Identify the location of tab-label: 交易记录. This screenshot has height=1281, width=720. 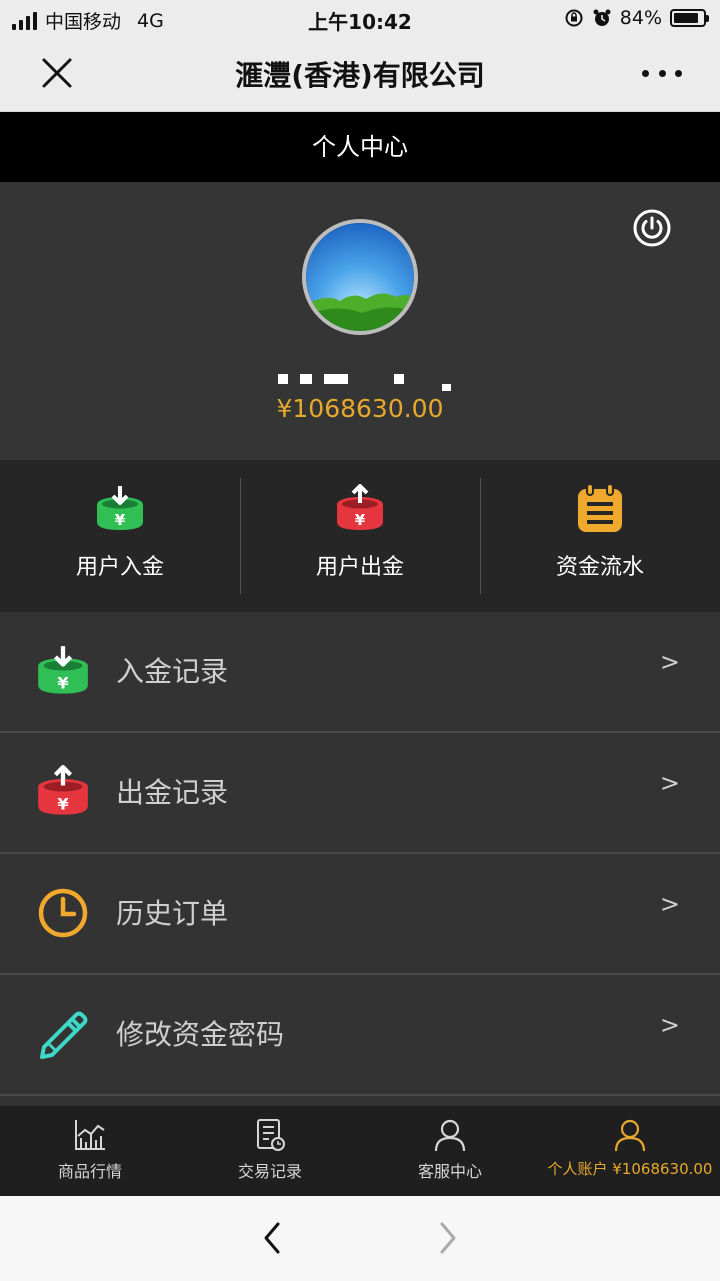
(269, 1171).